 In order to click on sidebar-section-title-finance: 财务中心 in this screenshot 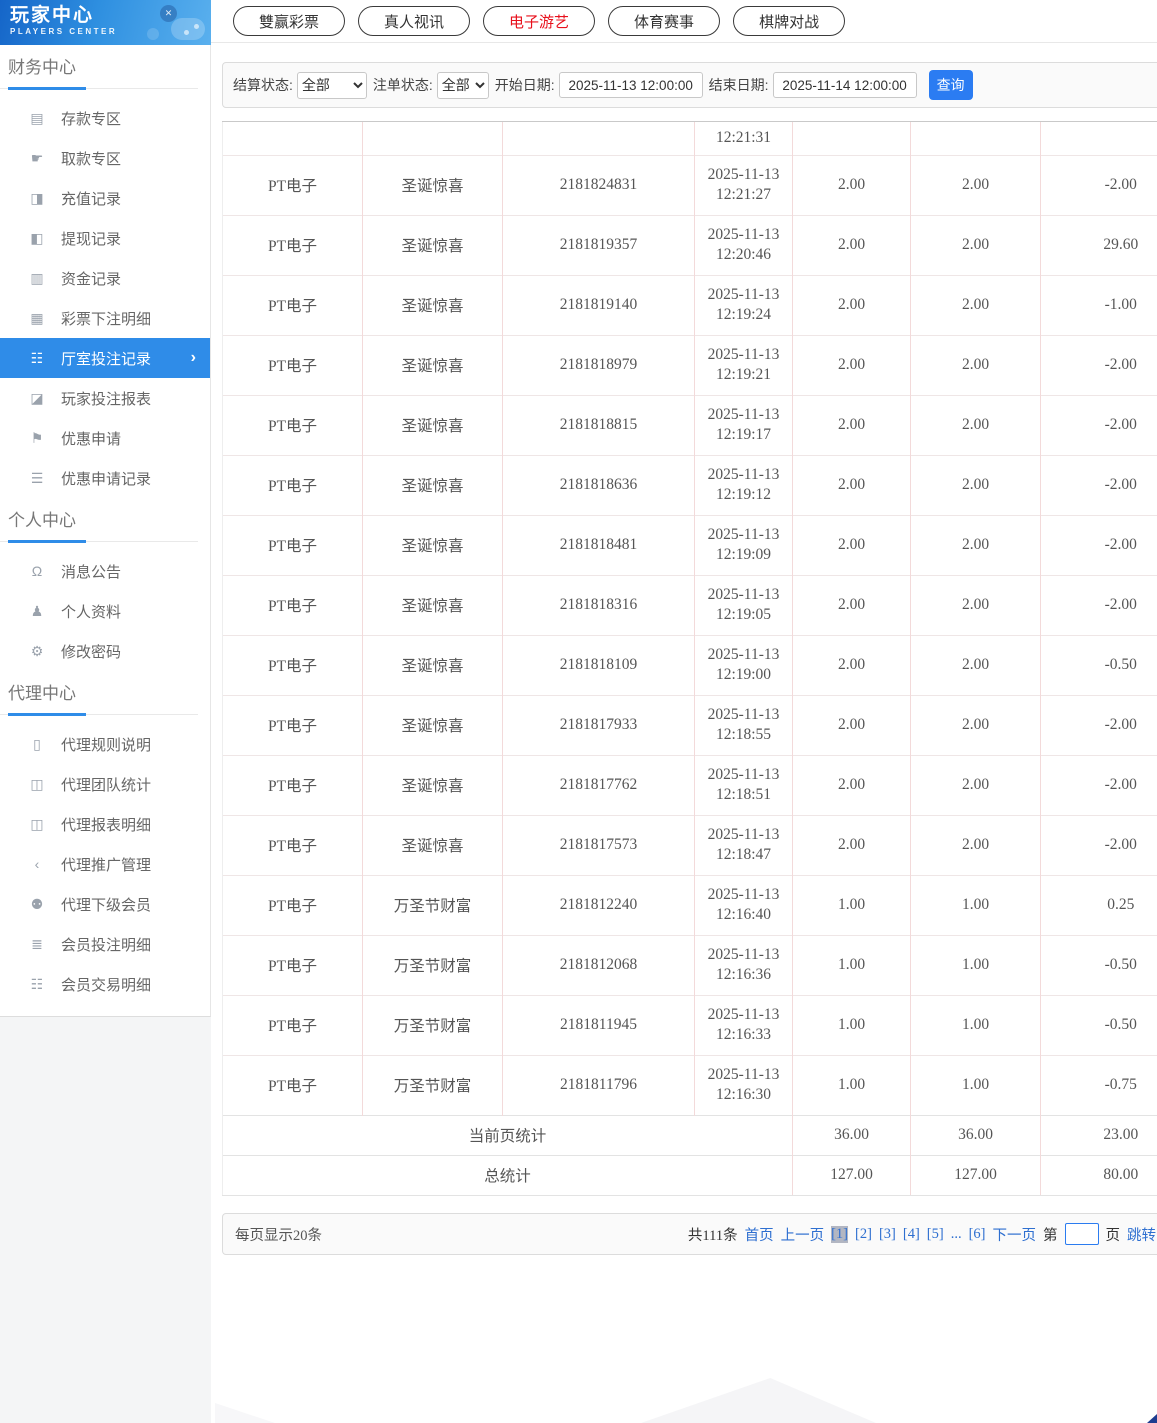, I will do `click(42, 67)`.